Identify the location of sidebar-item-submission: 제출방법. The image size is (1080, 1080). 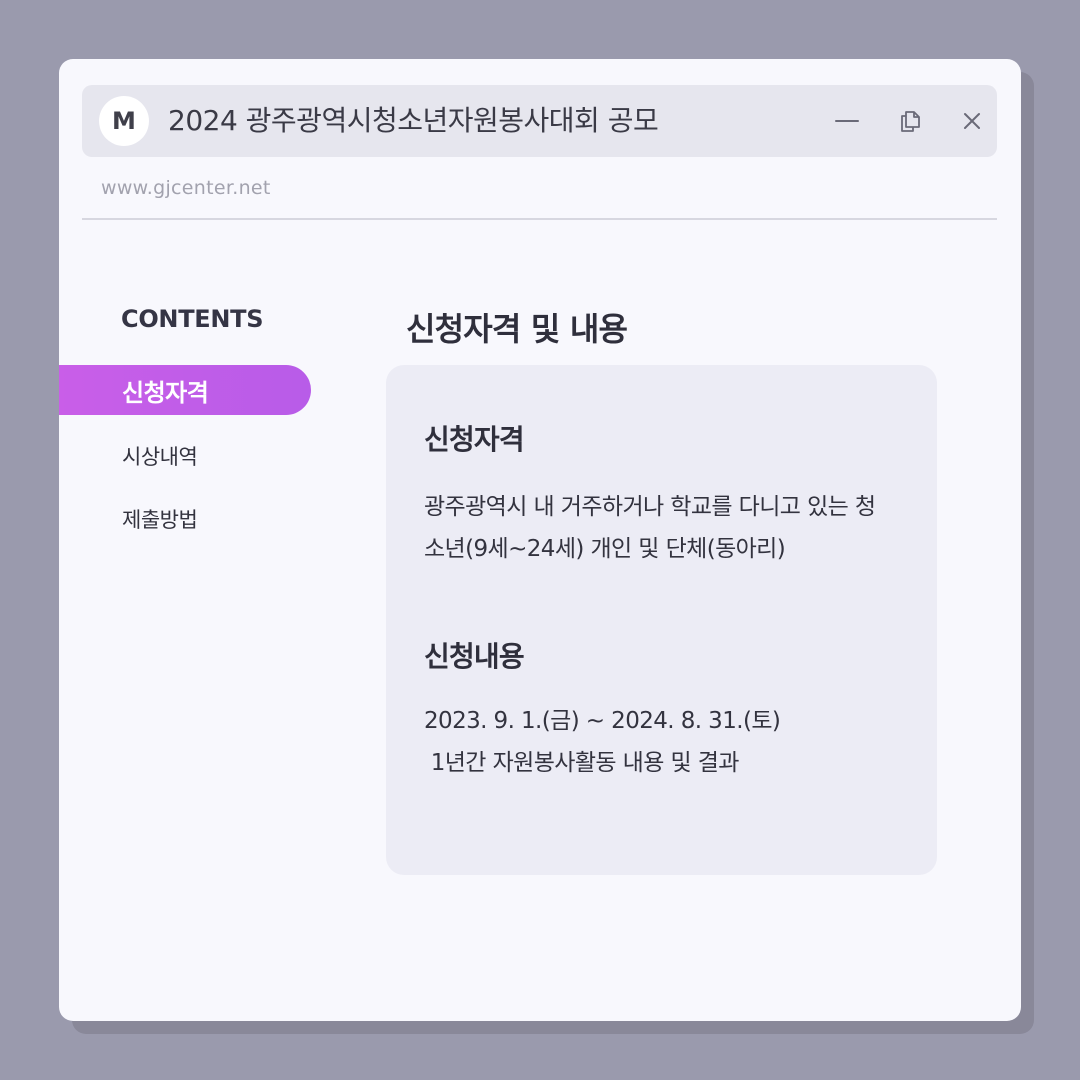
(128, 519).